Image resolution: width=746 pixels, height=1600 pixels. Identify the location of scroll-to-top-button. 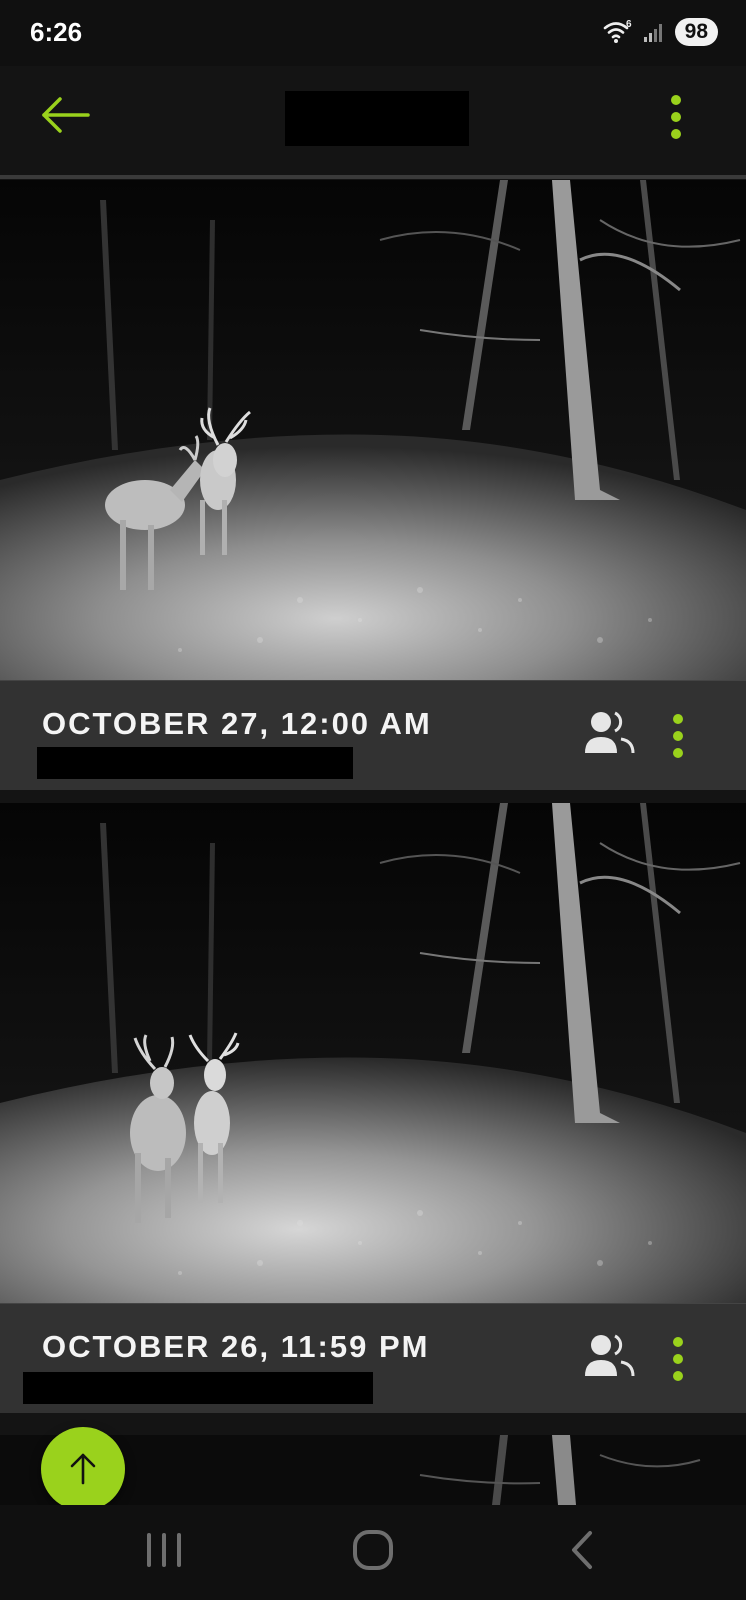
(83, 1469).